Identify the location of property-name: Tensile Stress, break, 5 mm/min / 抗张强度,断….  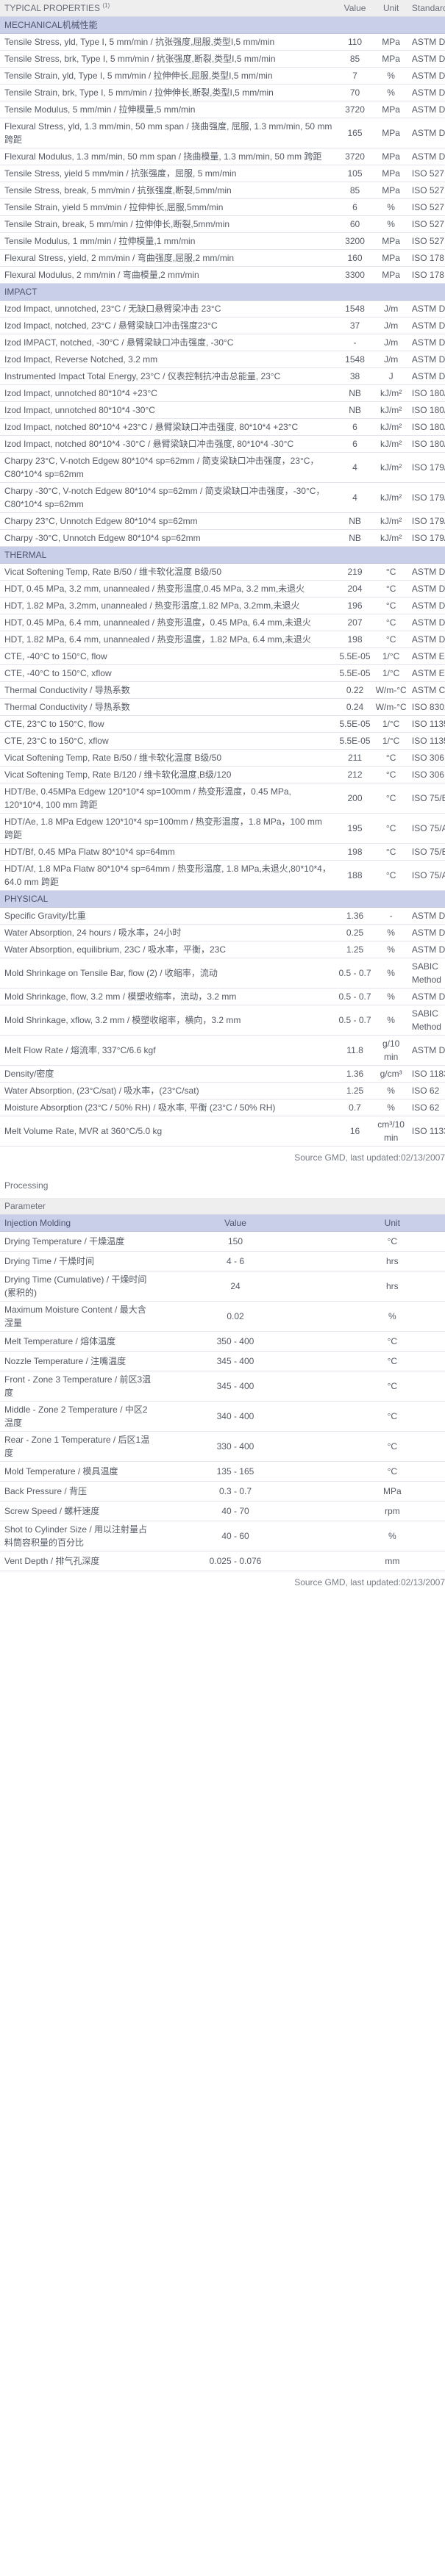
(168, 190).